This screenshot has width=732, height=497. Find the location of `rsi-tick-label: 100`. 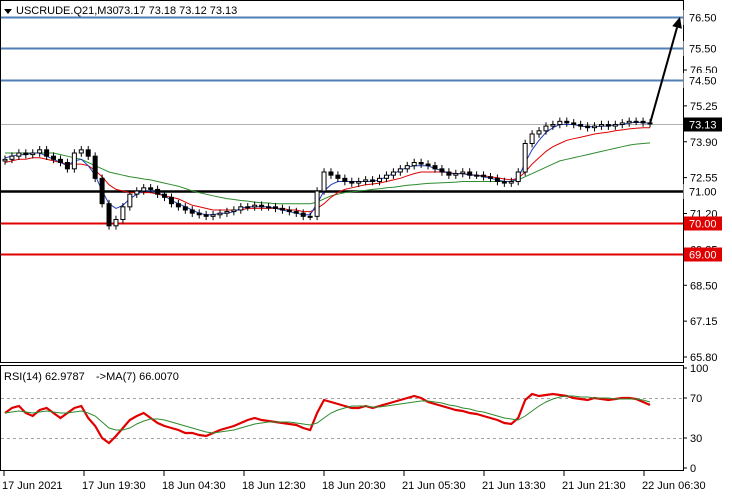

rsi-tick-label: 100 is located at coordinates (699, 369).